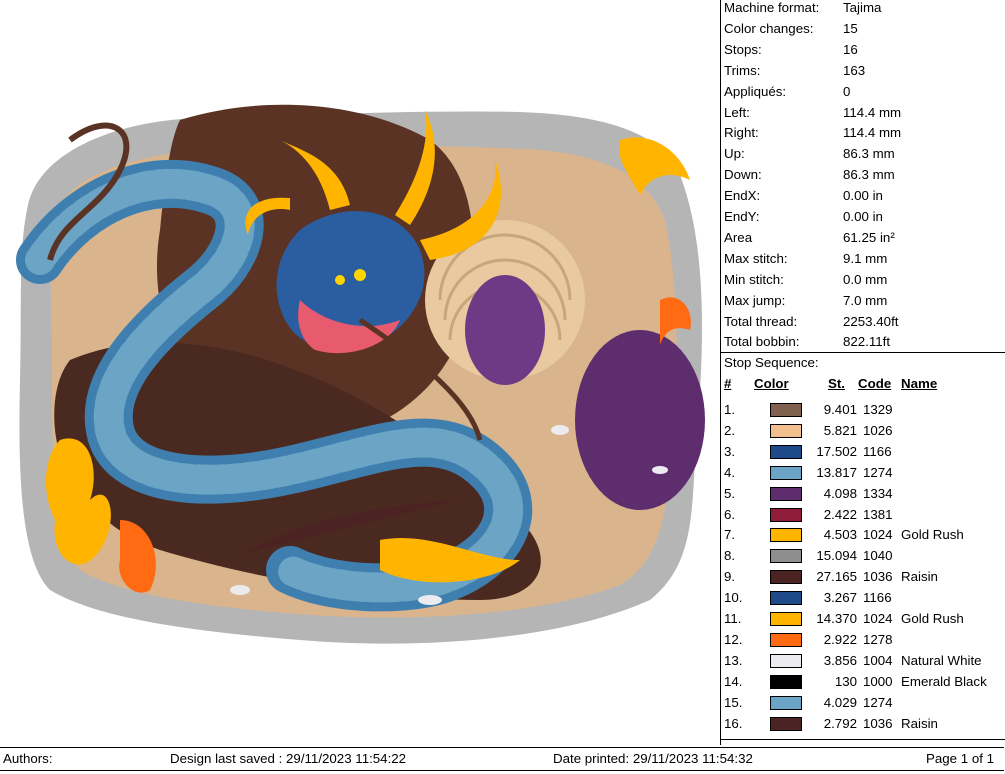 This screenshot has height=774, width=1005. What do you see at coordinates (840, 702) in the screenshot?
I see `stitch-count: 4.029` at bounding box center [840, 702].